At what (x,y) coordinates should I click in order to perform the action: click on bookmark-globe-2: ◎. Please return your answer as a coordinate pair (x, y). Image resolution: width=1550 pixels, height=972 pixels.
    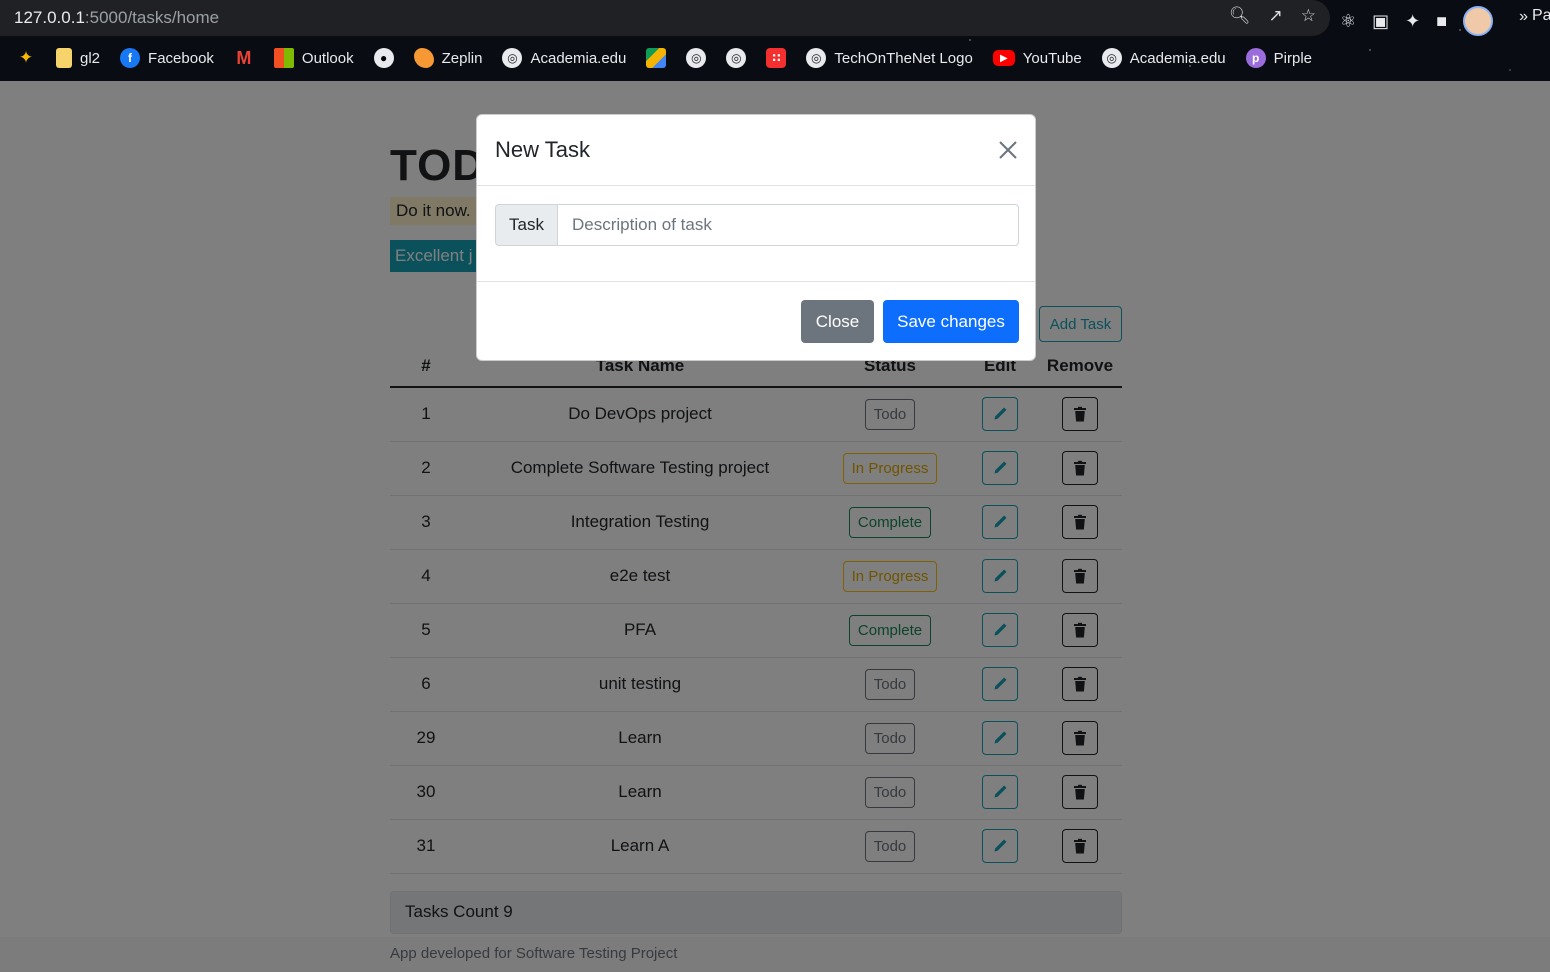
    Looking at the image, I should click on (736, 58).